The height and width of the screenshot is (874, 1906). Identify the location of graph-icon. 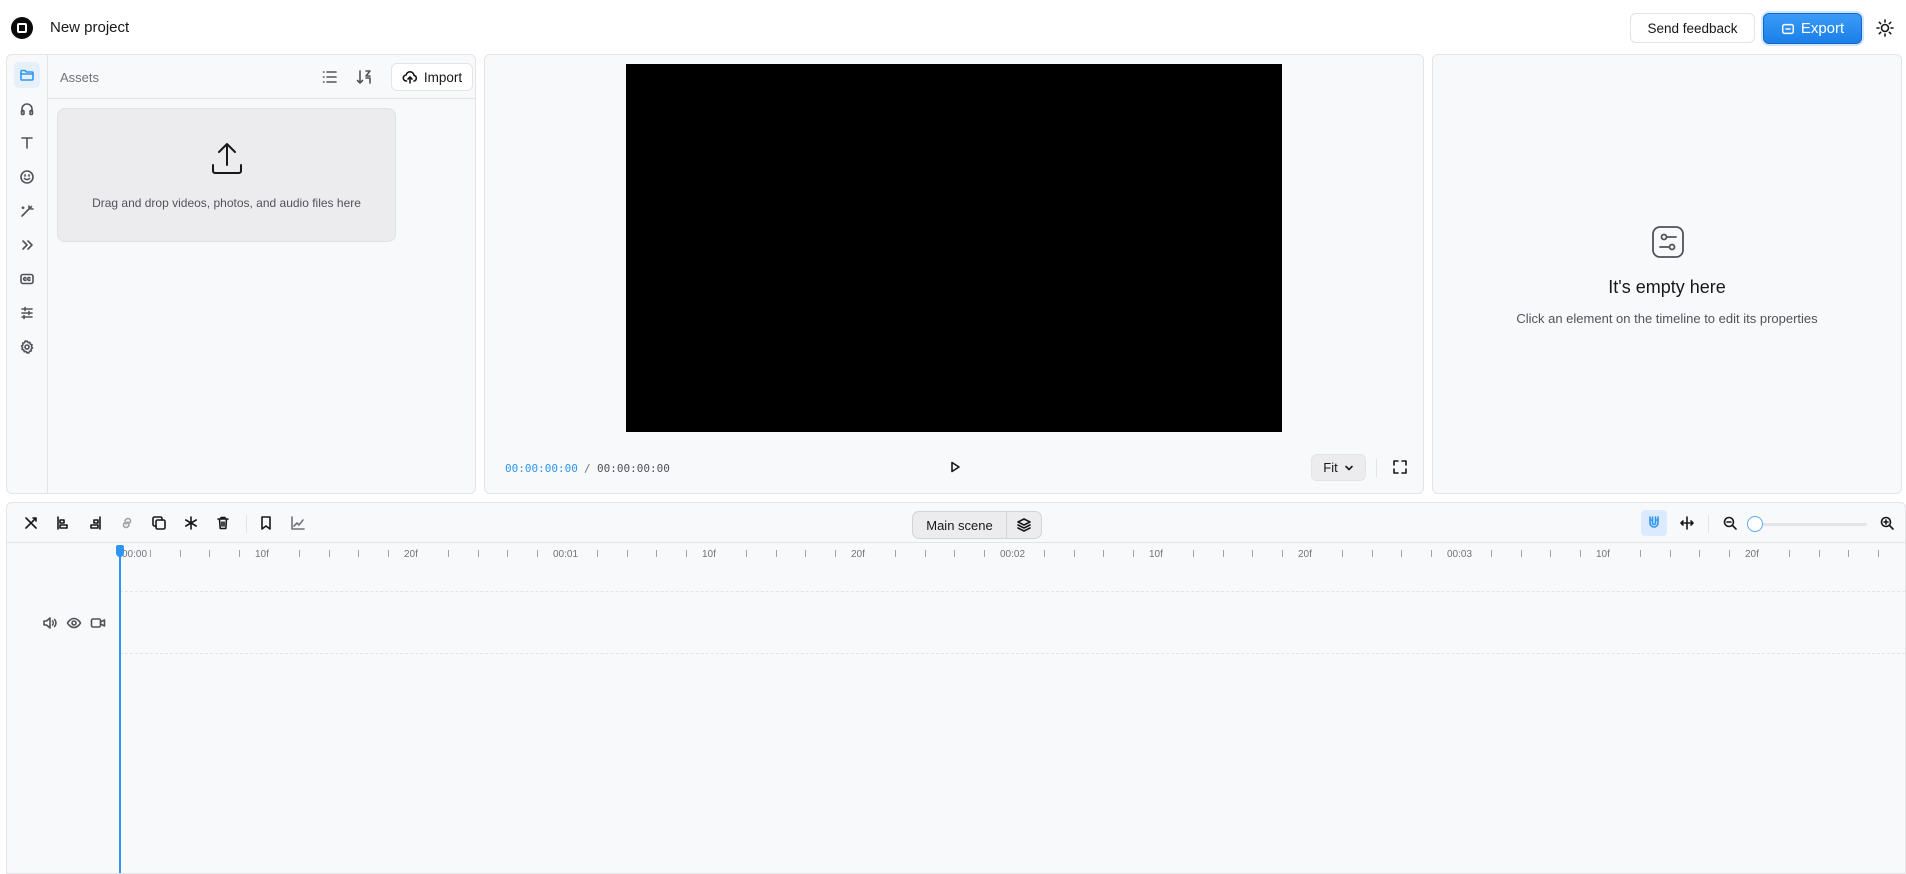
(298, 523).